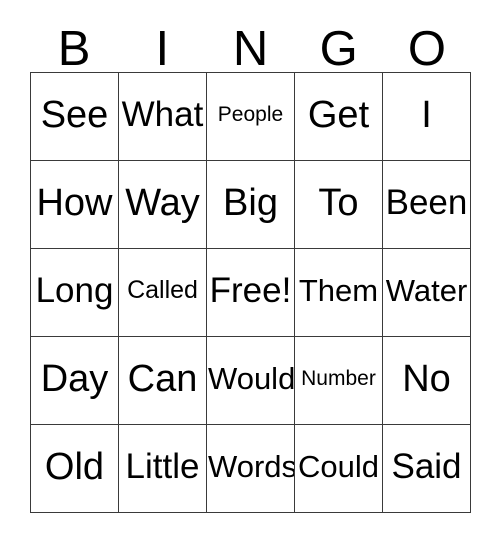  I want to click on bingo-cell: Can, so click(163, 381).